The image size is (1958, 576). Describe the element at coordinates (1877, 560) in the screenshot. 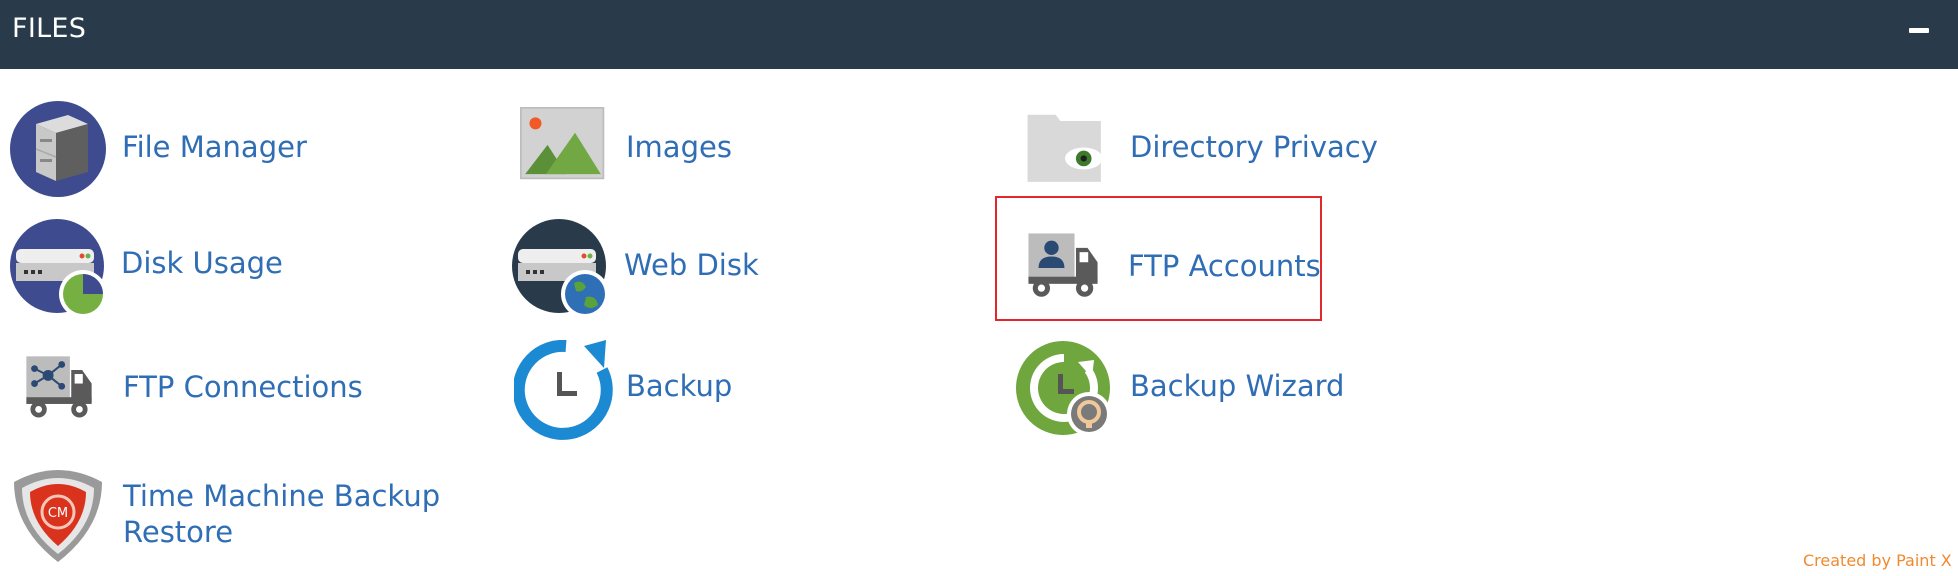

I see `watermark-text: Created by Paint X` at that location.